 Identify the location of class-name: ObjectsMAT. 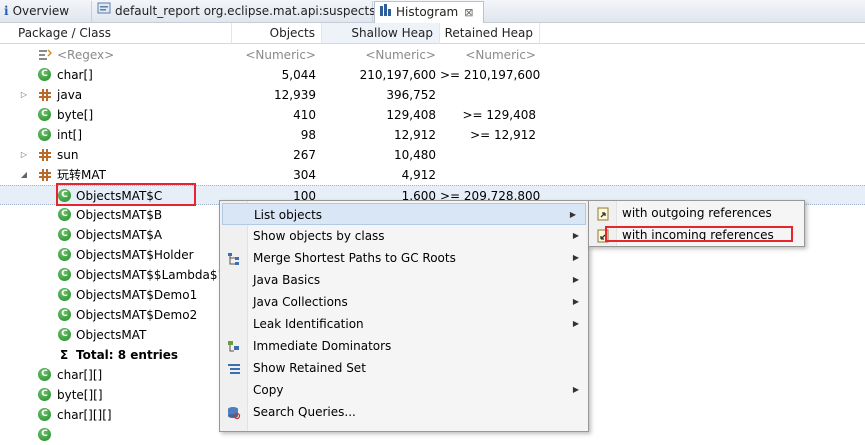
(111, 335).